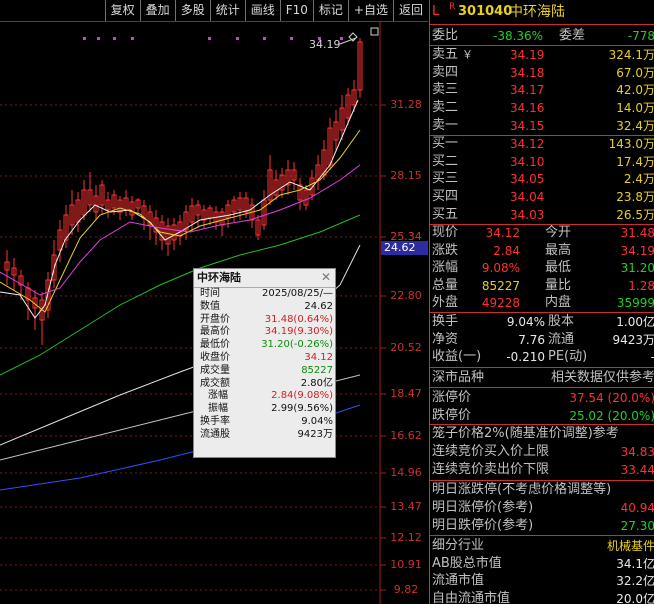 The image size is (654, 604). I want to click on quote-value: 1.28, so click(641, 285).